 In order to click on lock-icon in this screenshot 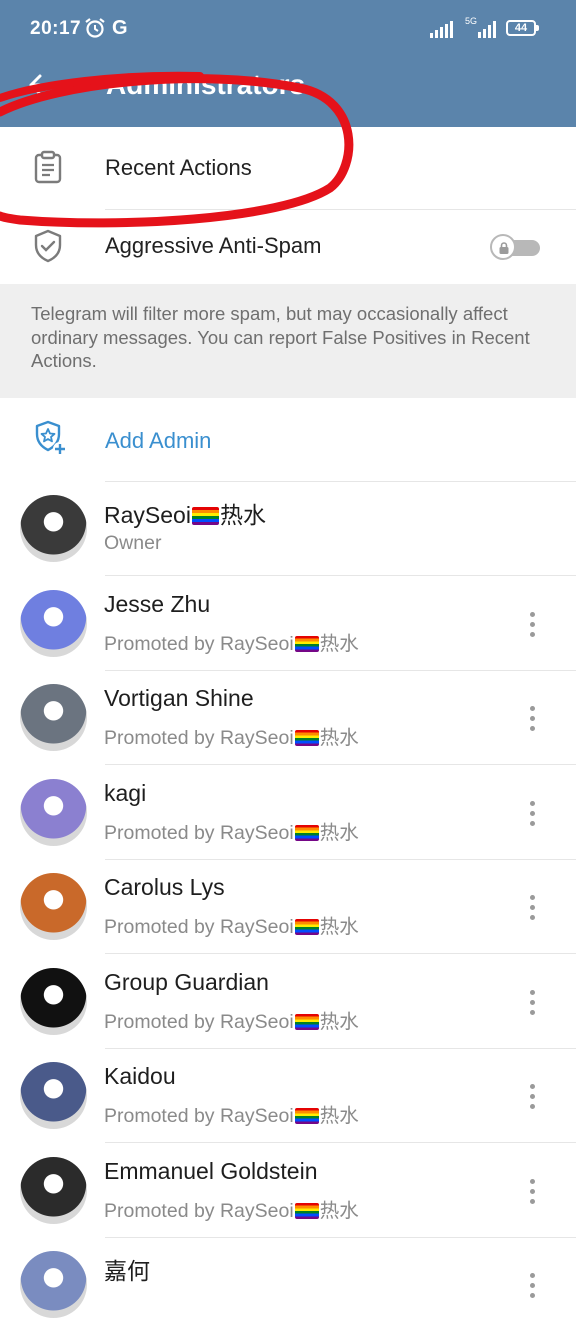, I will do `click(504, 248)`.